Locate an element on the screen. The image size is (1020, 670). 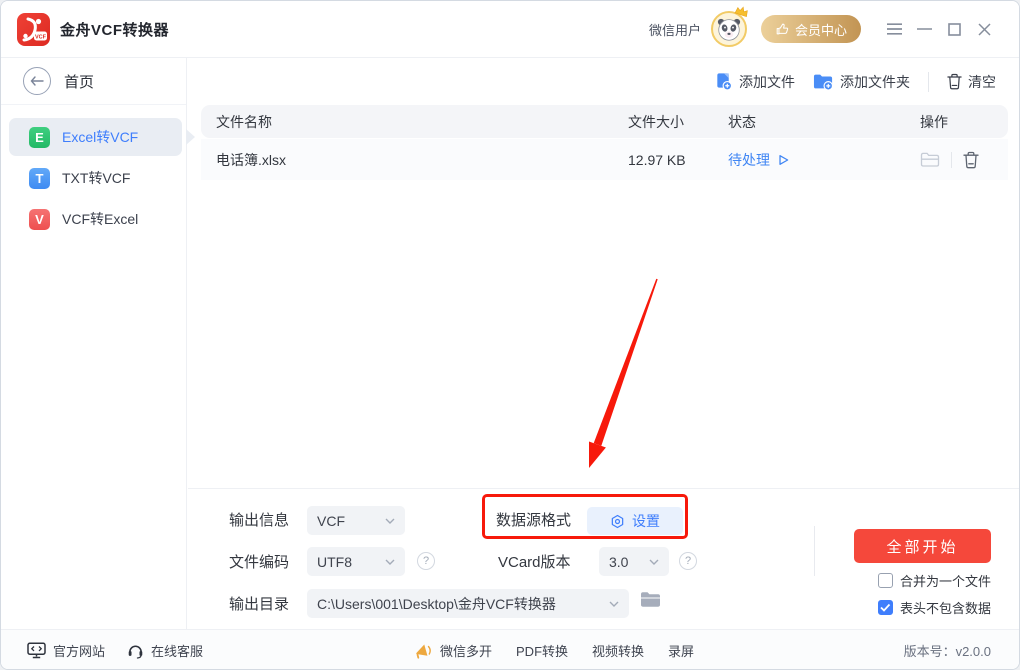
video-convert-link: 视频转换 is located at coordinates (618, 650).